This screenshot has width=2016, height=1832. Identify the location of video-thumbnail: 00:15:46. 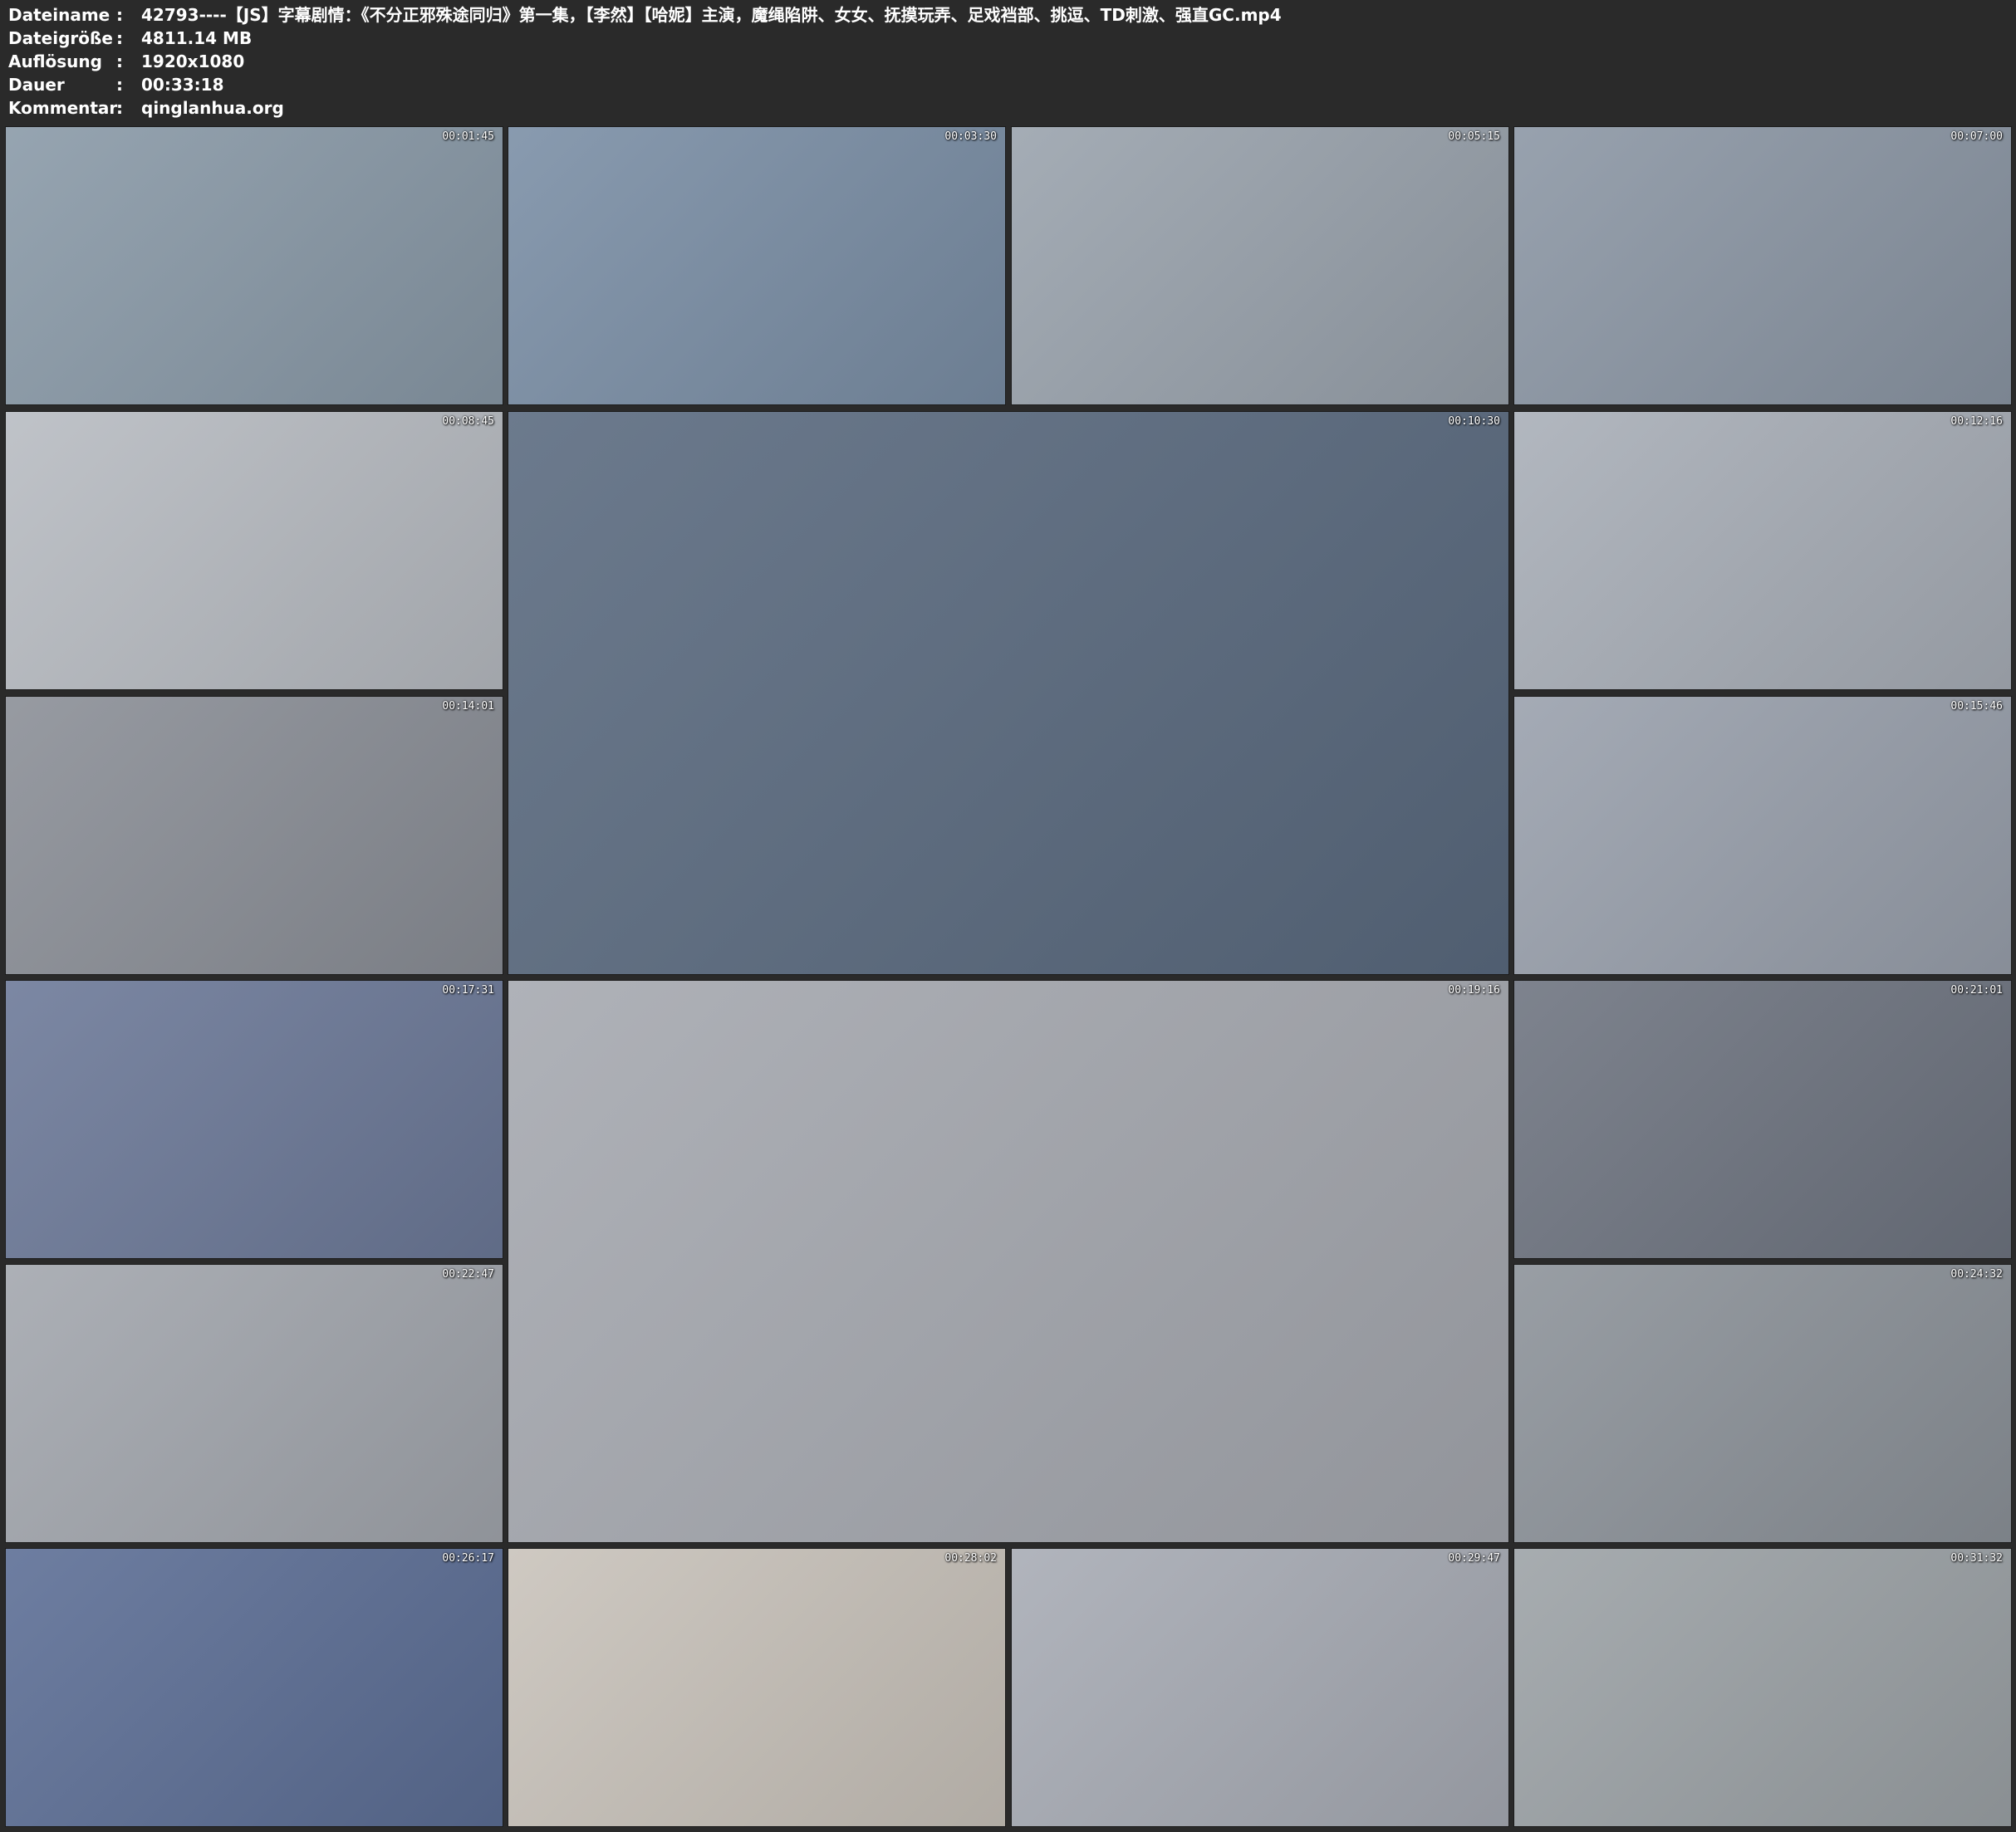
(1762, 835).